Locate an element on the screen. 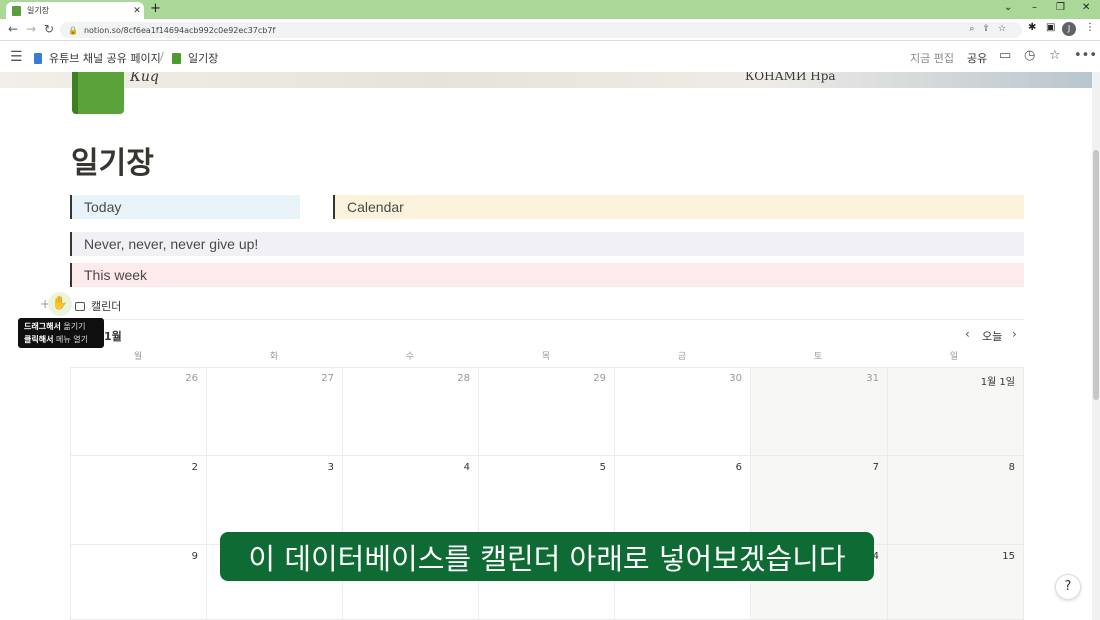  browser-menu-icon: ⋮ is located at coordinates (1090, 27).